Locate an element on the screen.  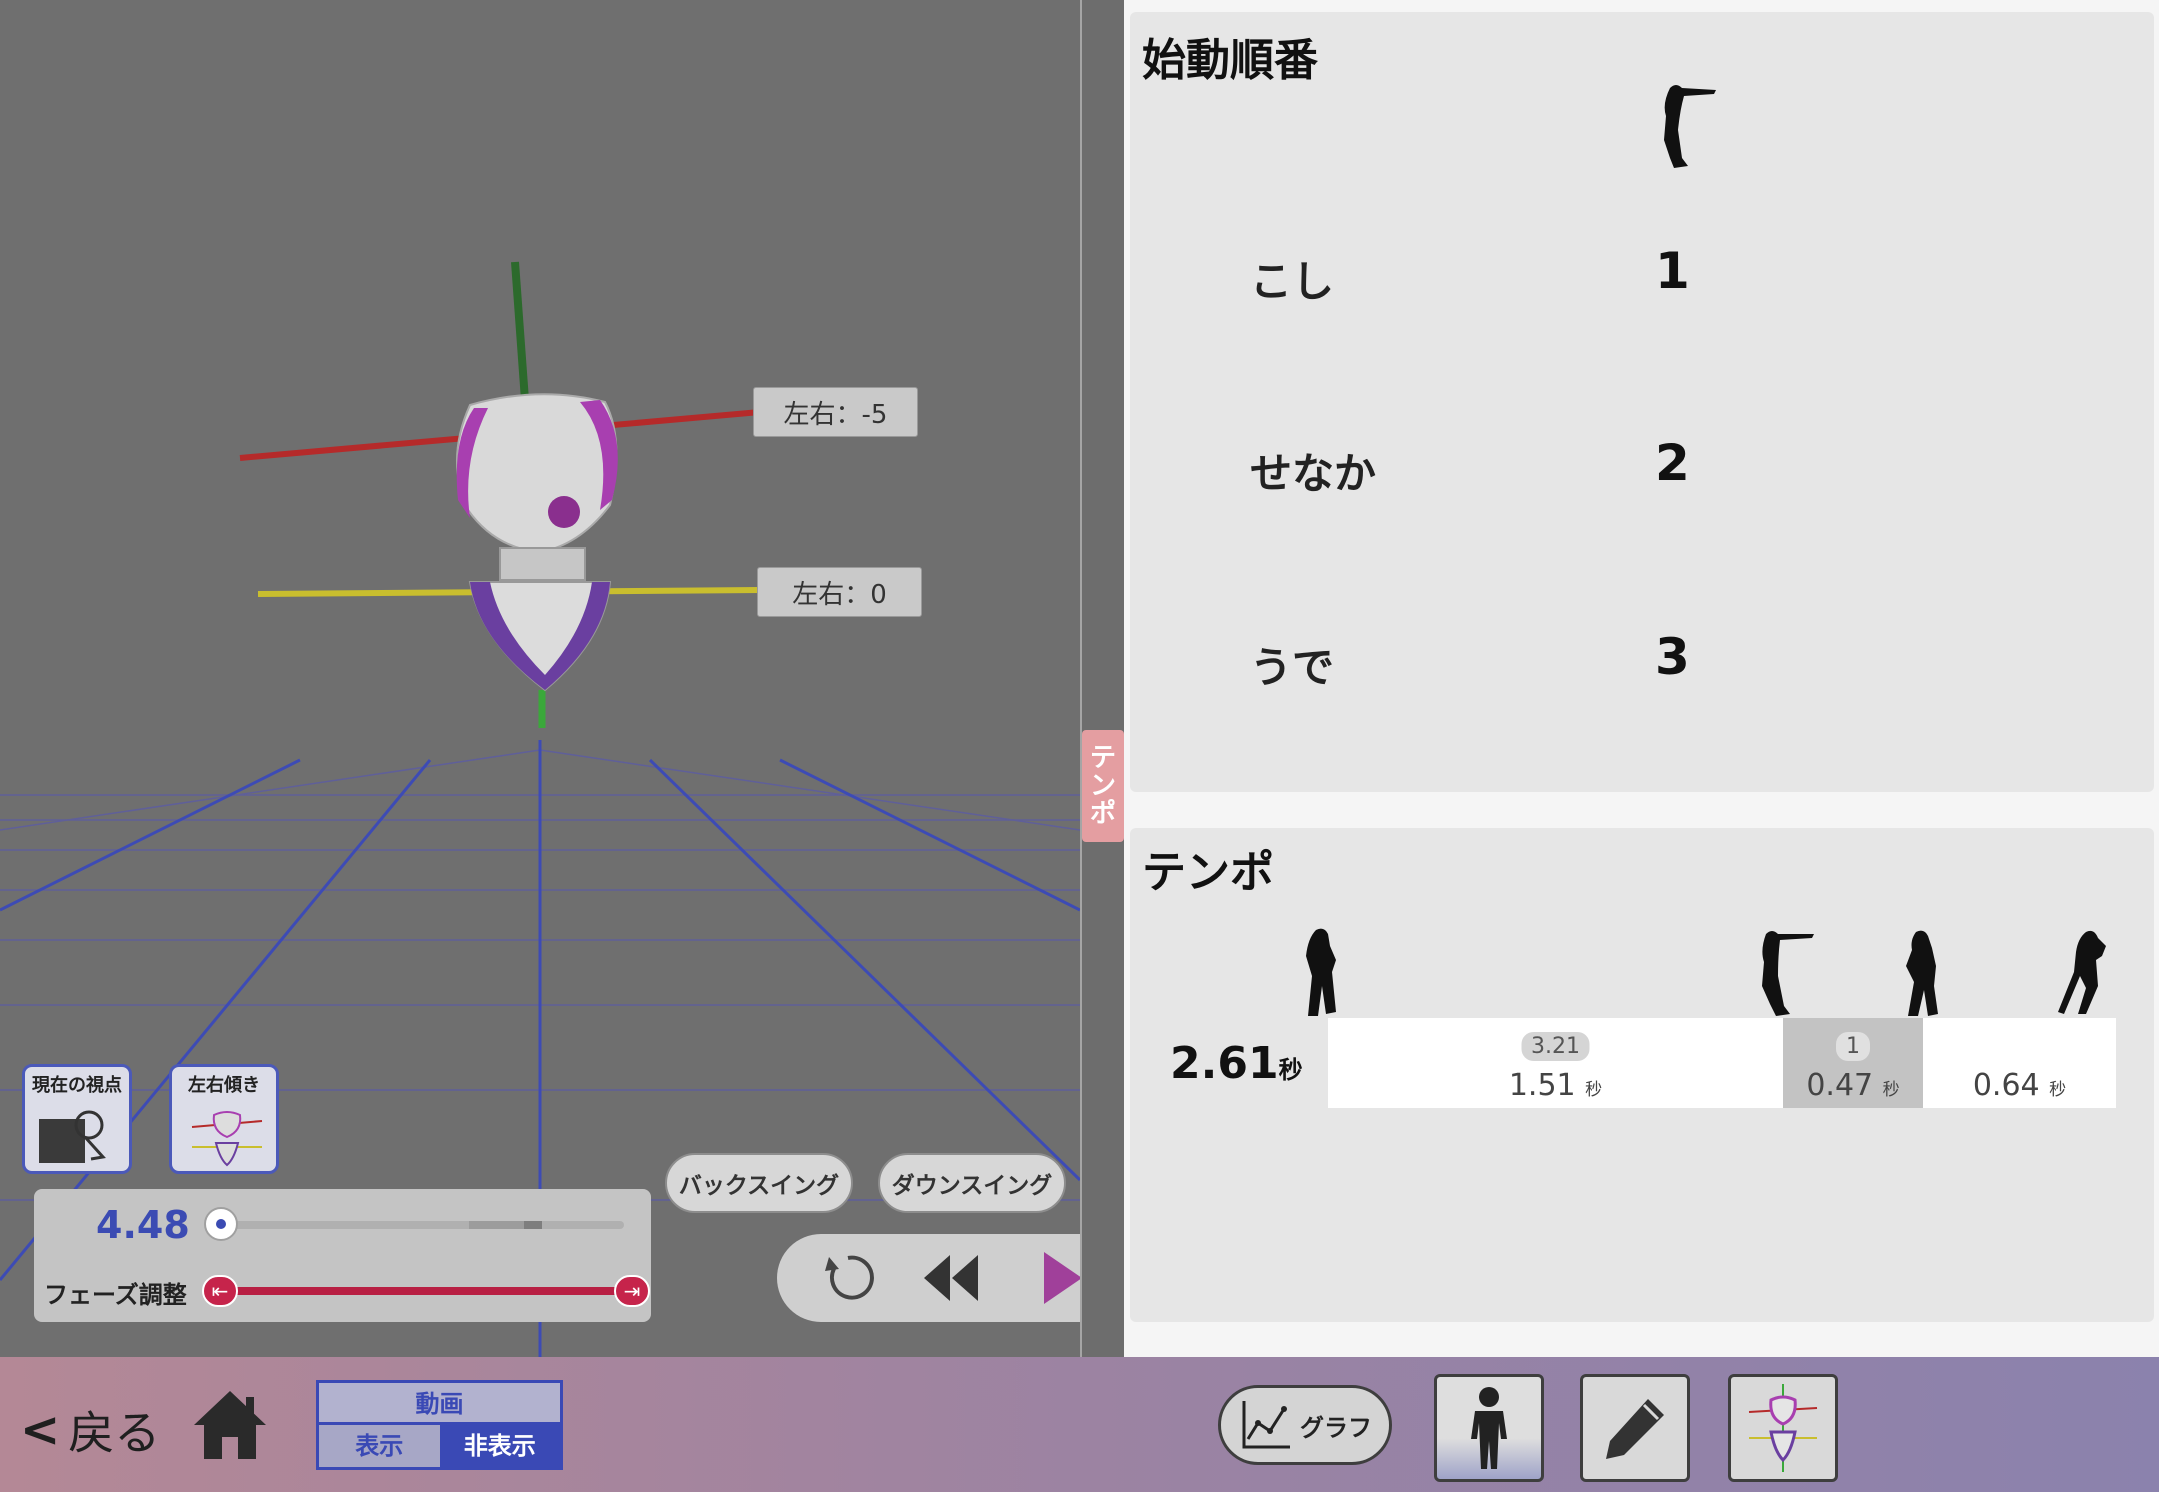
tempo-segment-backswing: 3.21 1.51 秒 is located at coordinates (1555, 1063).